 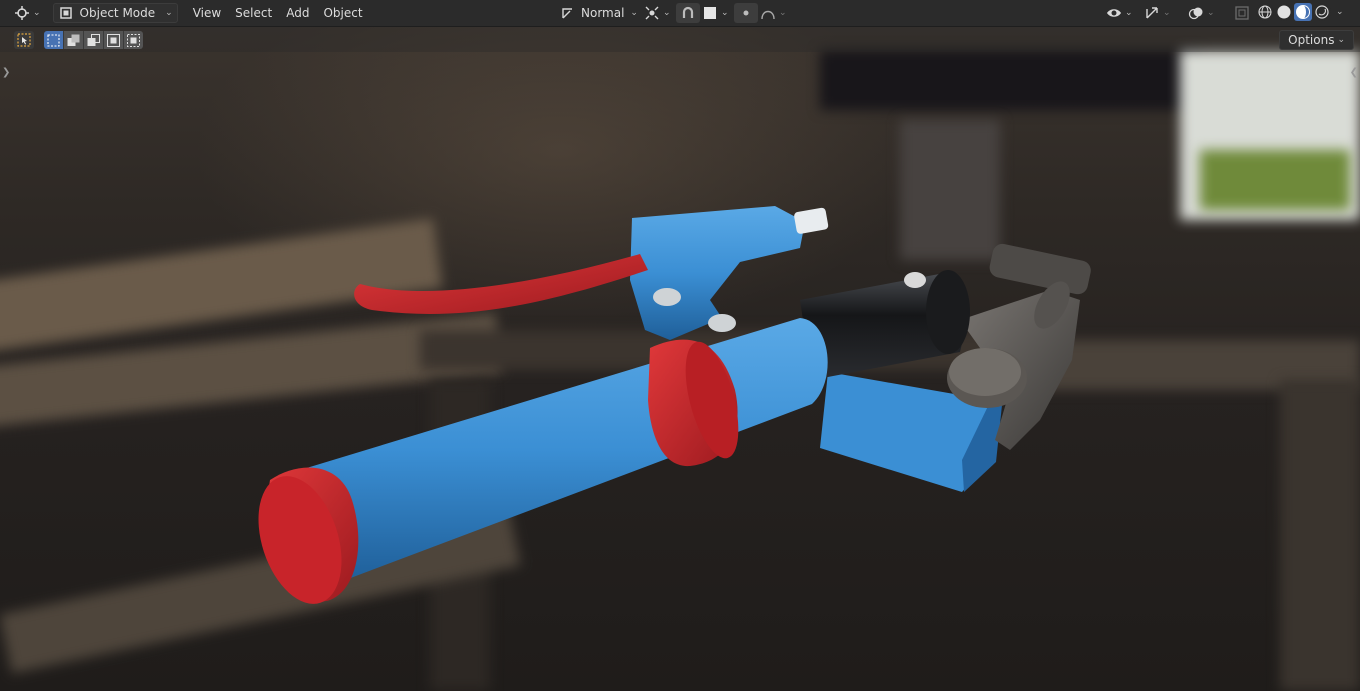 I want to click on overlay-toggle: ⌄, so click(x=1201, y=13).